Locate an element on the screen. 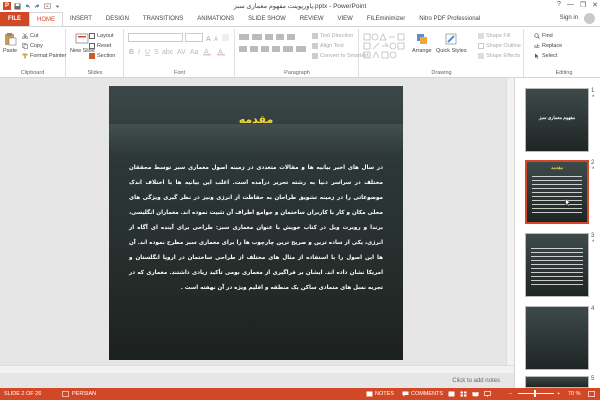 Image resolution: width=600 pixels, height=400 pixels. find-label: Find is located at coordinates (547, 36).